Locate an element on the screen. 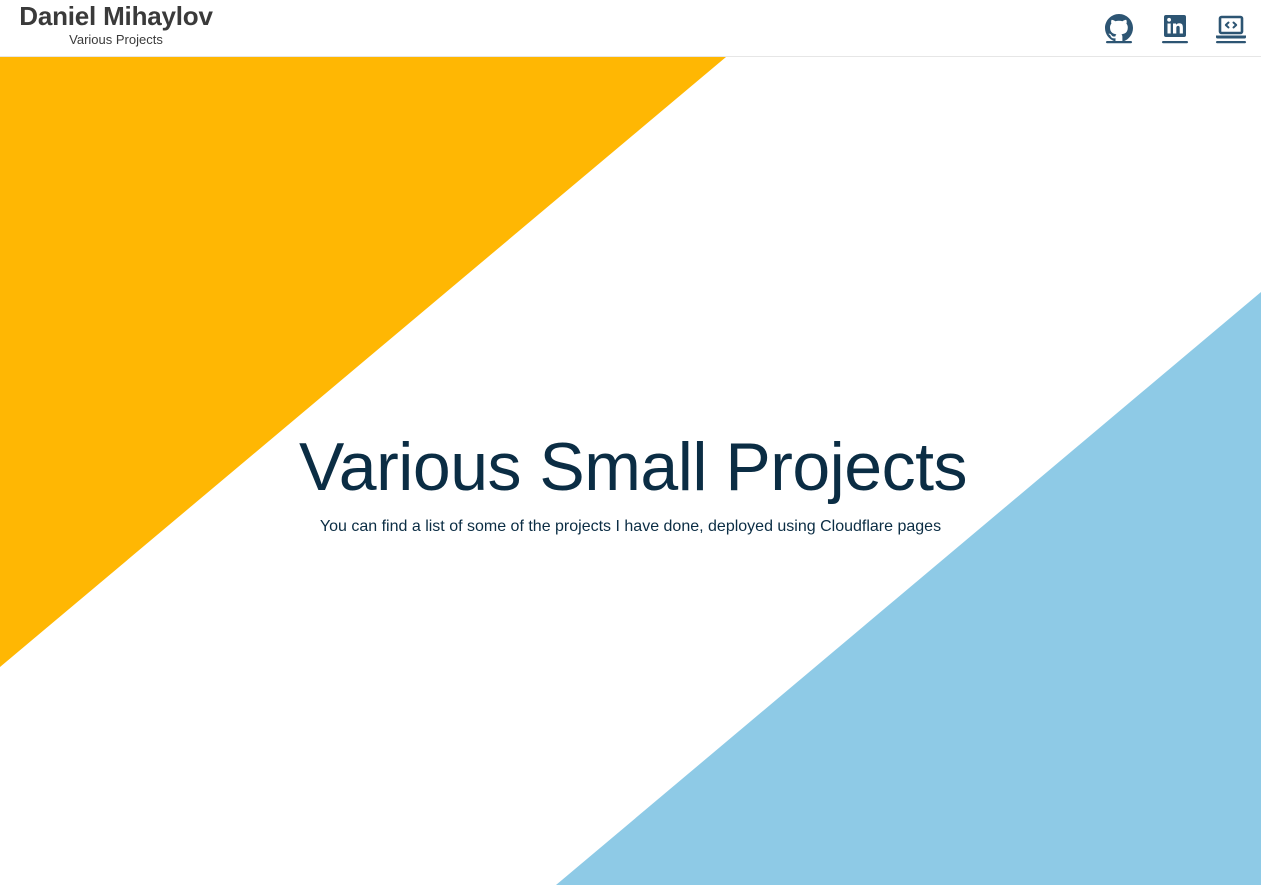 Image resolution: width=1261 pixels, height=885 pixels. linkedin-icon is located at coordinates (1175, 29).